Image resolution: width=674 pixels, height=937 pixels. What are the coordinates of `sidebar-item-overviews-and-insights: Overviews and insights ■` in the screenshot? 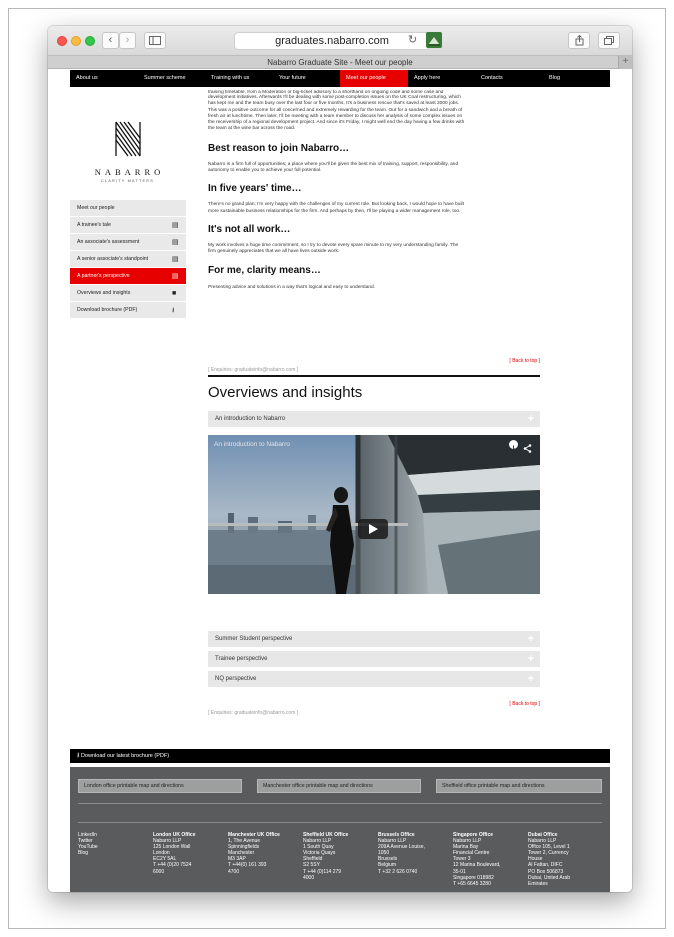 It's located at (128, 293).